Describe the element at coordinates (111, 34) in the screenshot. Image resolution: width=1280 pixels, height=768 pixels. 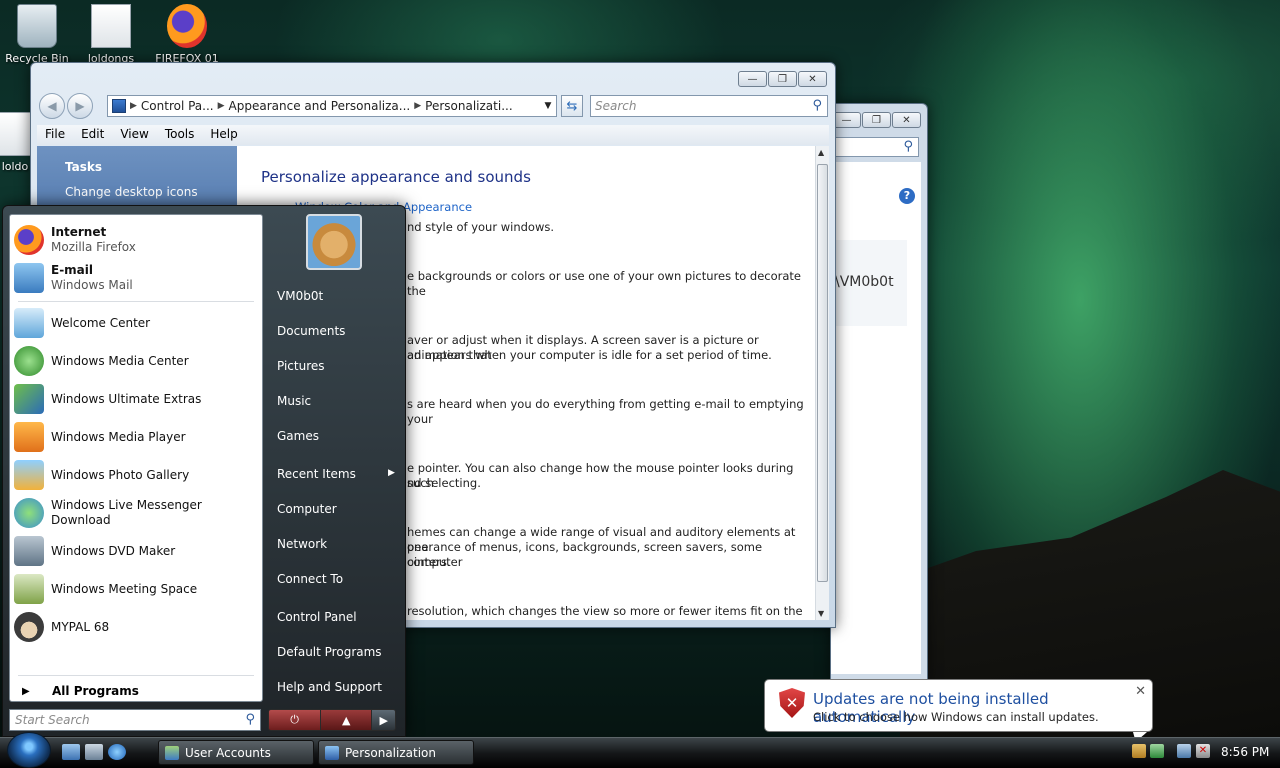
I see `desktop-icon-loldongs: loldongs` at that location.